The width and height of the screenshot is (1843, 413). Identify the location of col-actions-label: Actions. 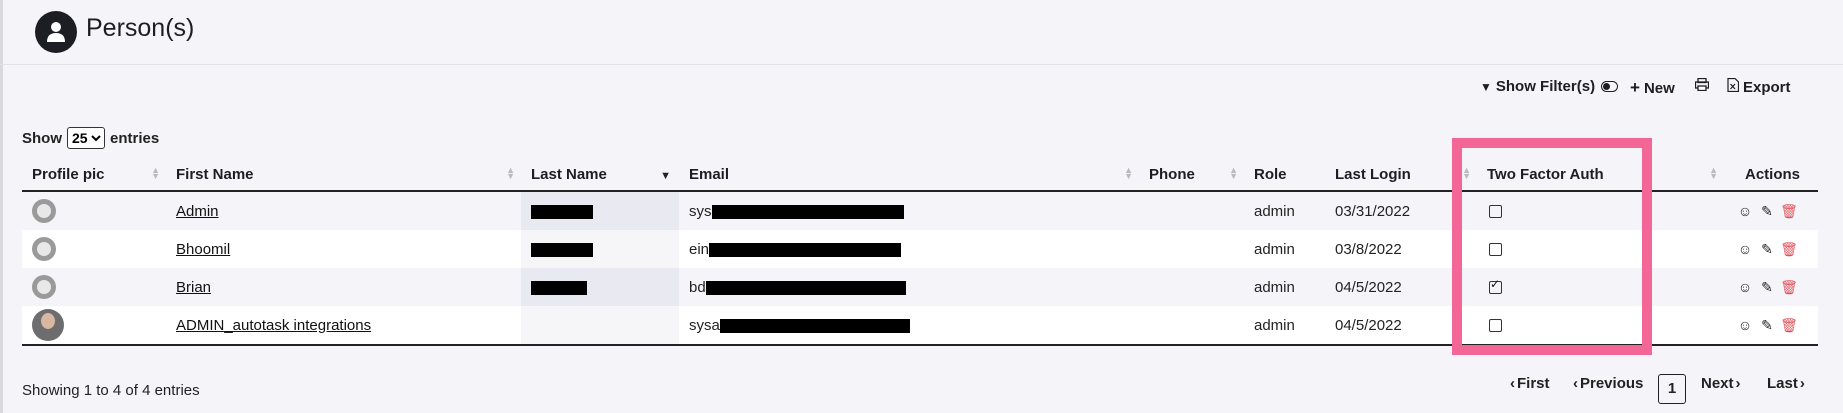
(1772, 174).